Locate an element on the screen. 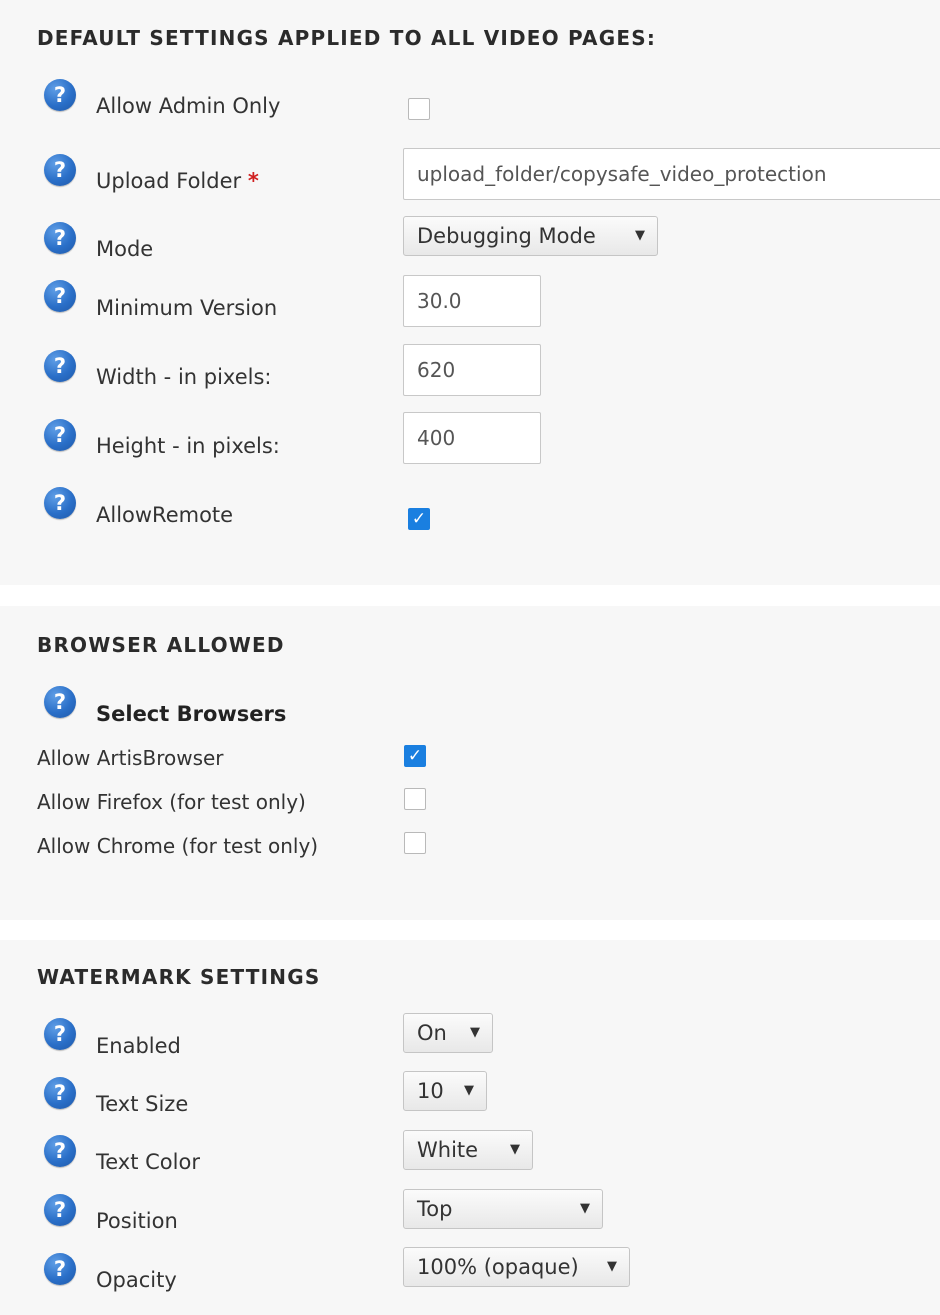  position-value: Top is located at coordinates (435, 1209).